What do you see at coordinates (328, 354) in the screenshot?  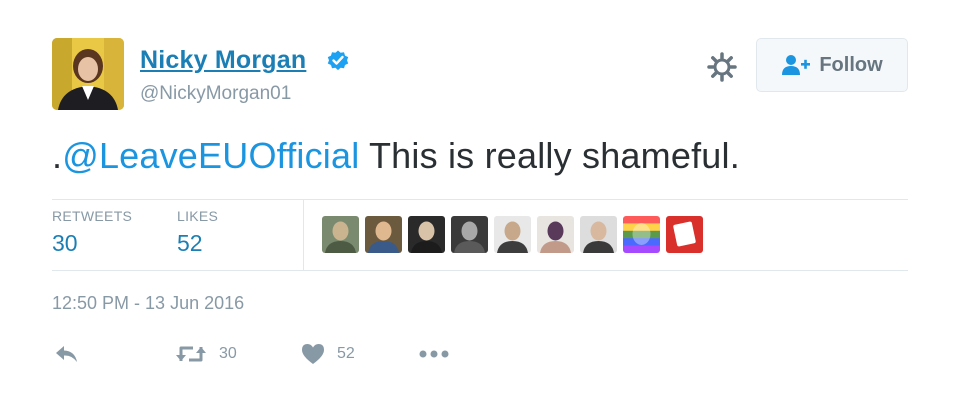 I see `like-button: 52` at bounding box center [328, 354].